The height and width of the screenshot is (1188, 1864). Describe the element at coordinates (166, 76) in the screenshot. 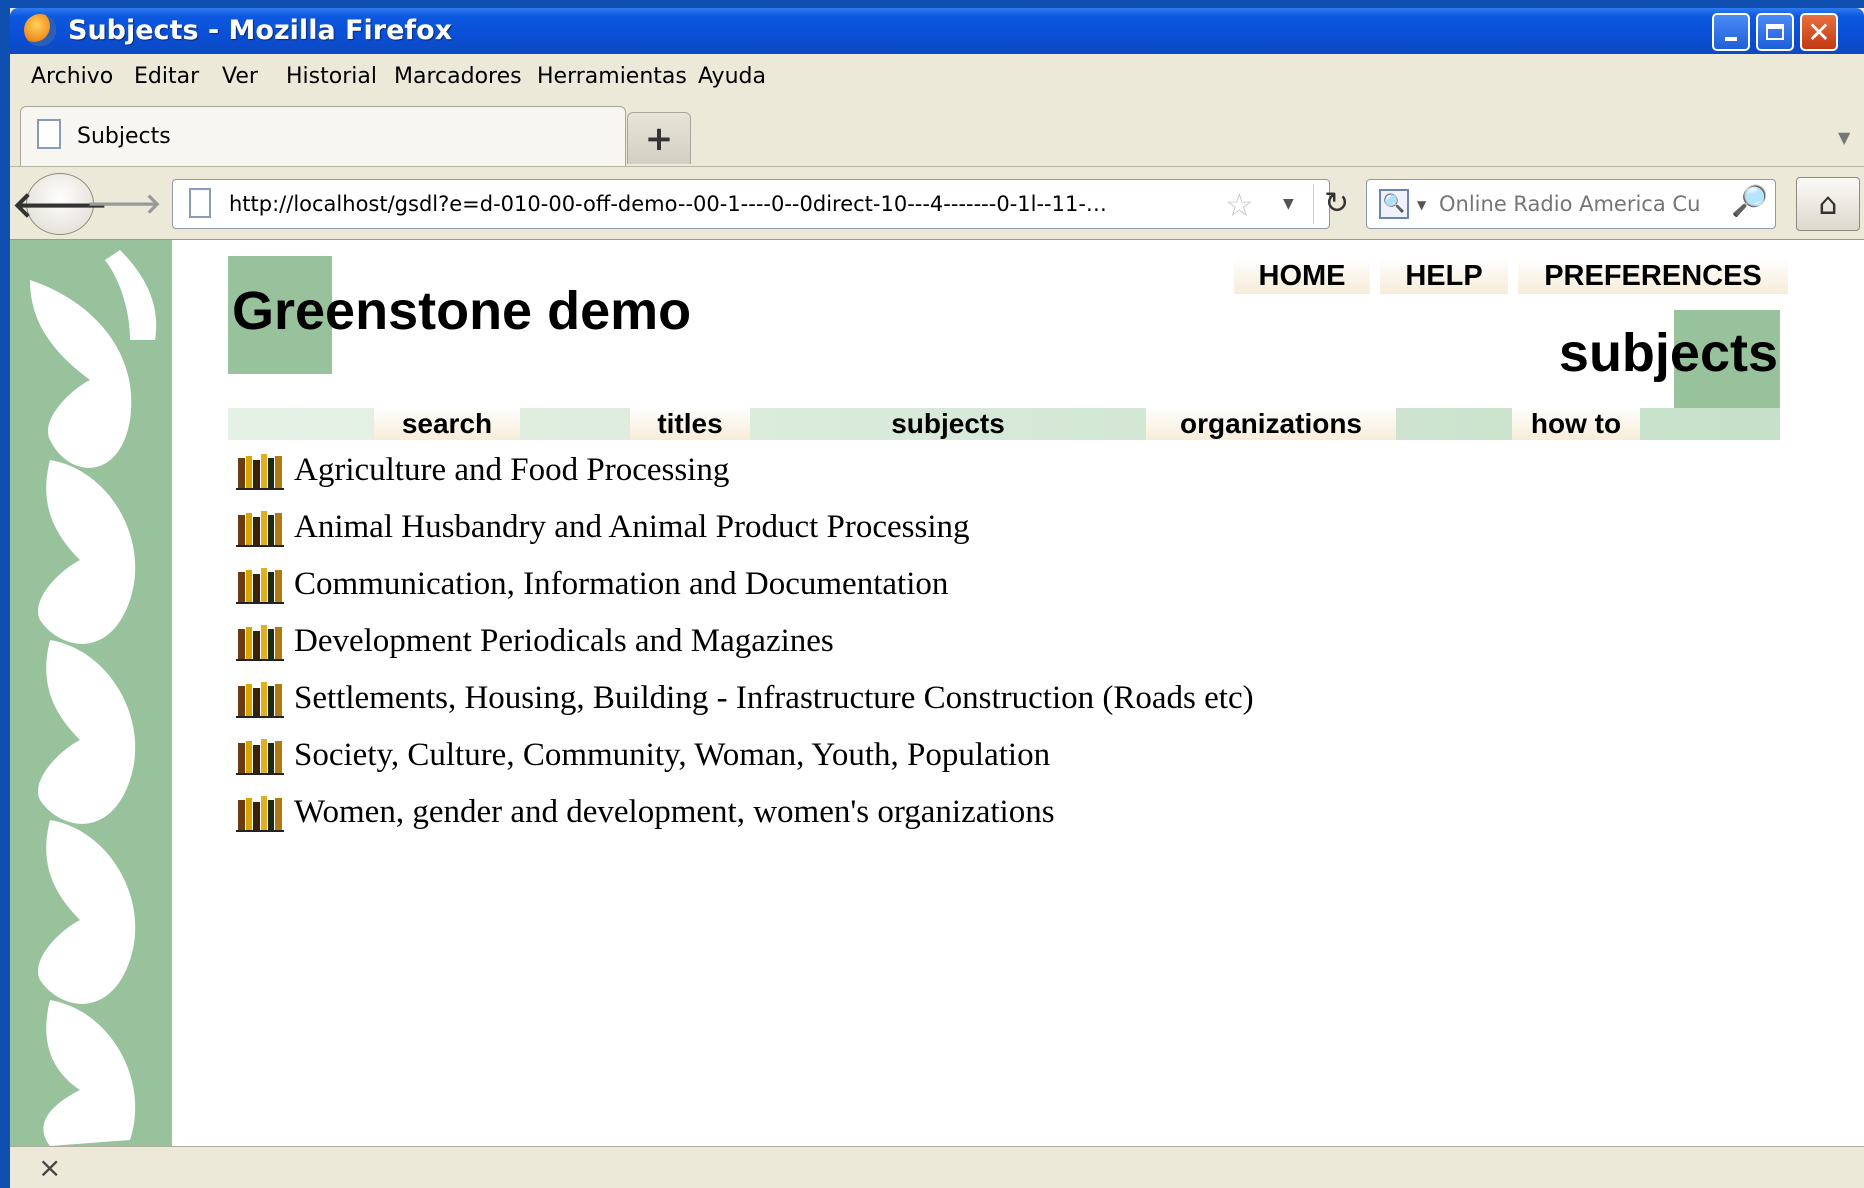

I see `menu-editar: Editar` at that location.